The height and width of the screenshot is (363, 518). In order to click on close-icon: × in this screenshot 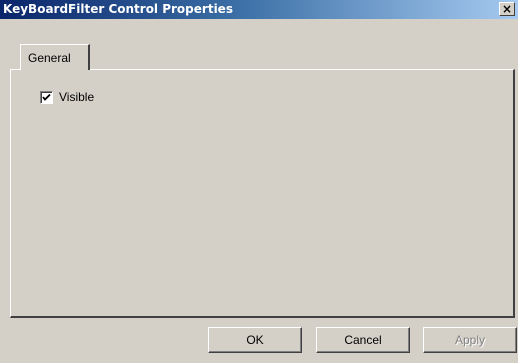, I will do `click(507, 9)`.